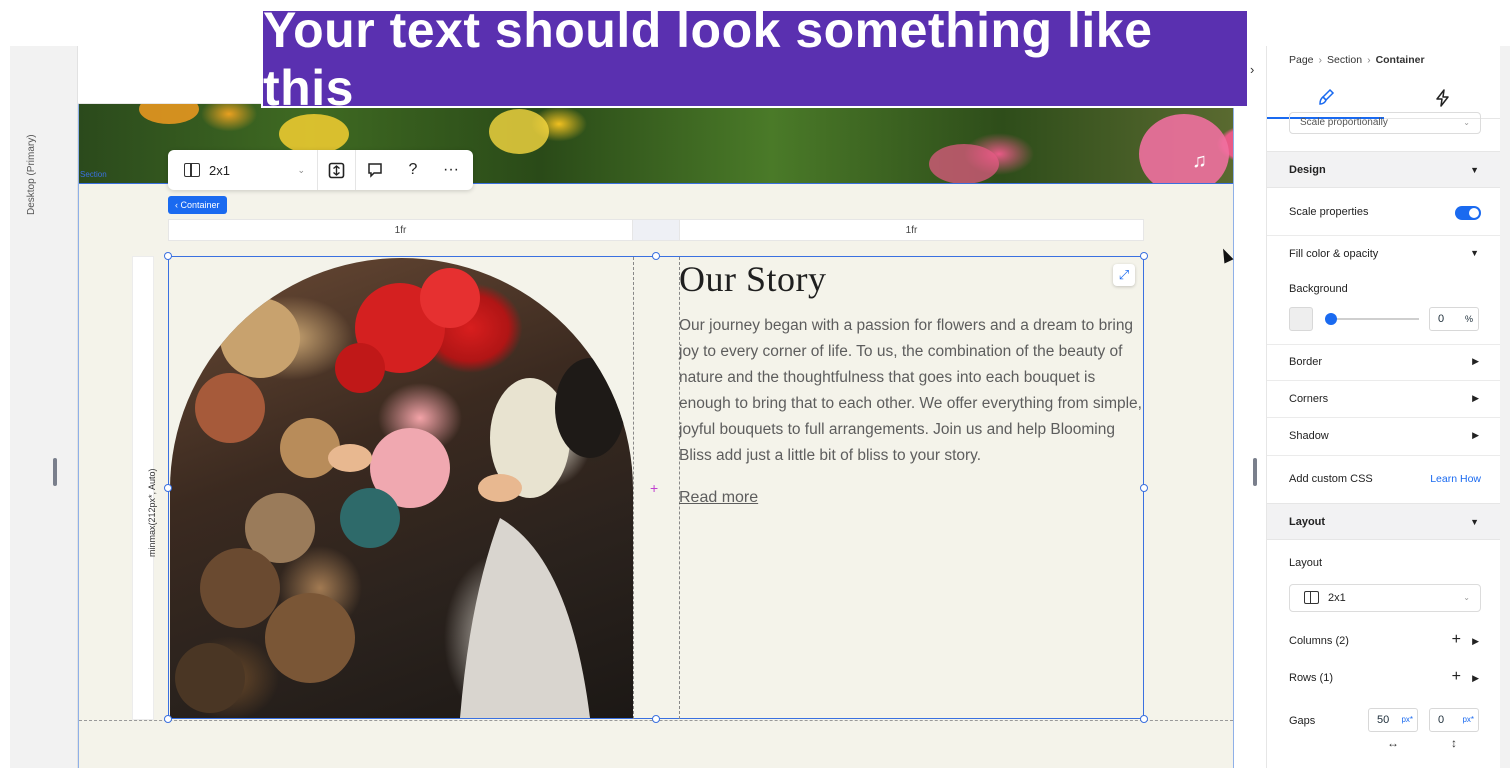 This screenshot has height=778, width=1510. What do you see at coordinates (1301, 319) in the screenshot?
I see `background-color-swatch` at bounding box center [1301, 319].